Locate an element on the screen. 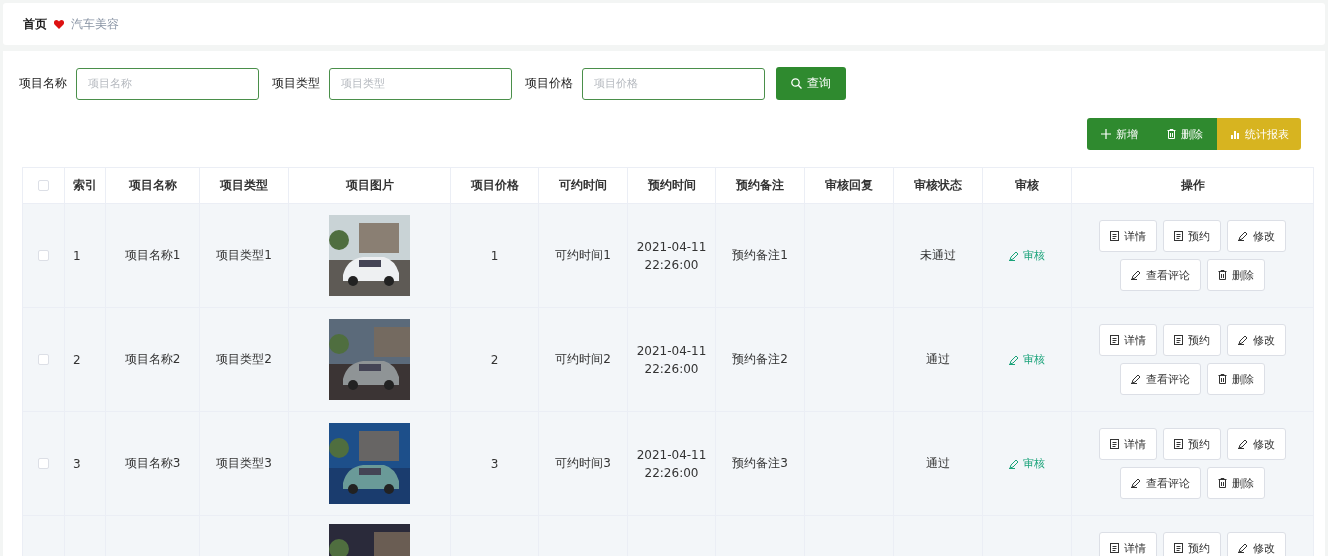 This screenshot has height=556, width=1328. column-header: 审核 is located at coordinates (1027, 185).